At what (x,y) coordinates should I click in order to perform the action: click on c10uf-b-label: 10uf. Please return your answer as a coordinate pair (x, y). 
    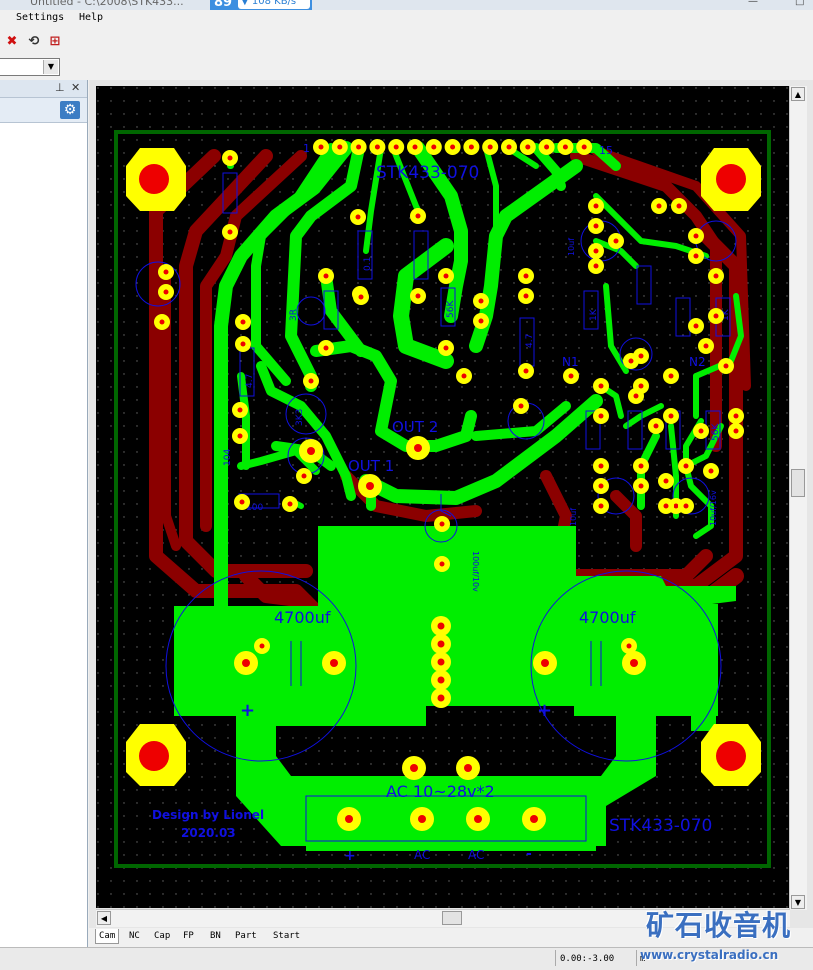
    Looking at the image, I should click on (571, 247).